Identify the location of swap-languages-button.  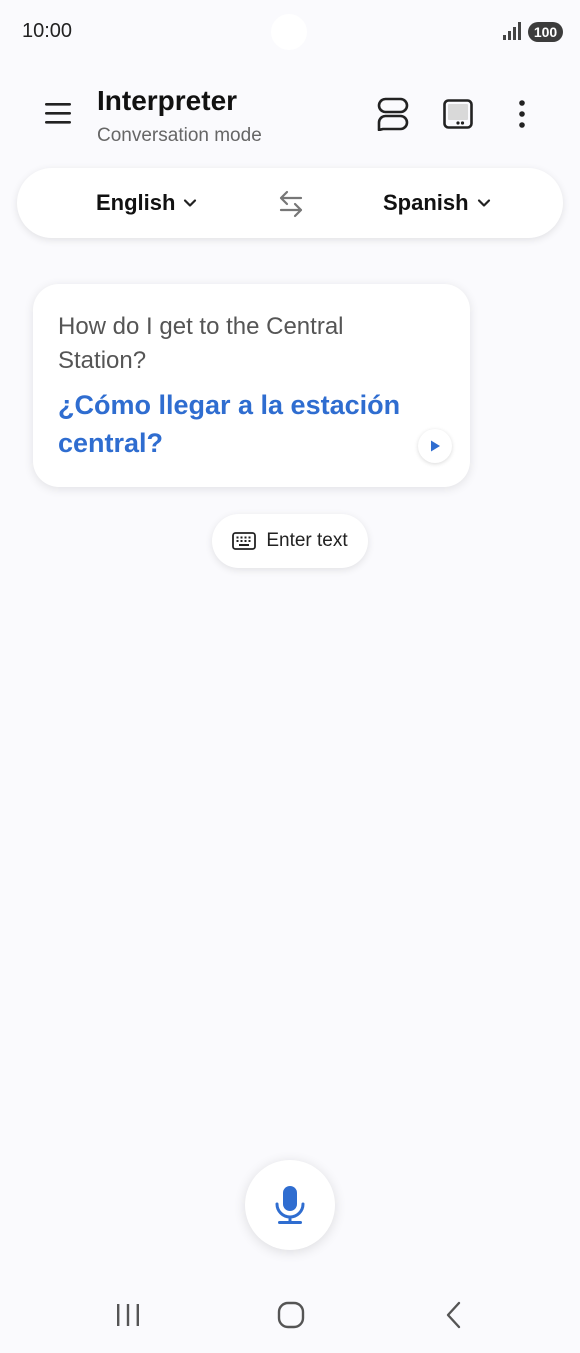
(291, 204).